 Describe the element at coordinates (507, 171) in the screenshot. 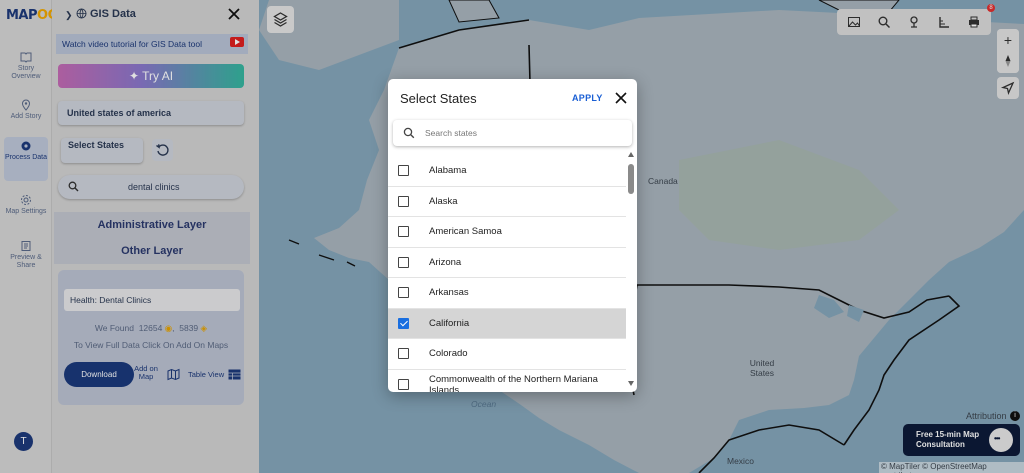

I see `state-row: Alabama` at that location.